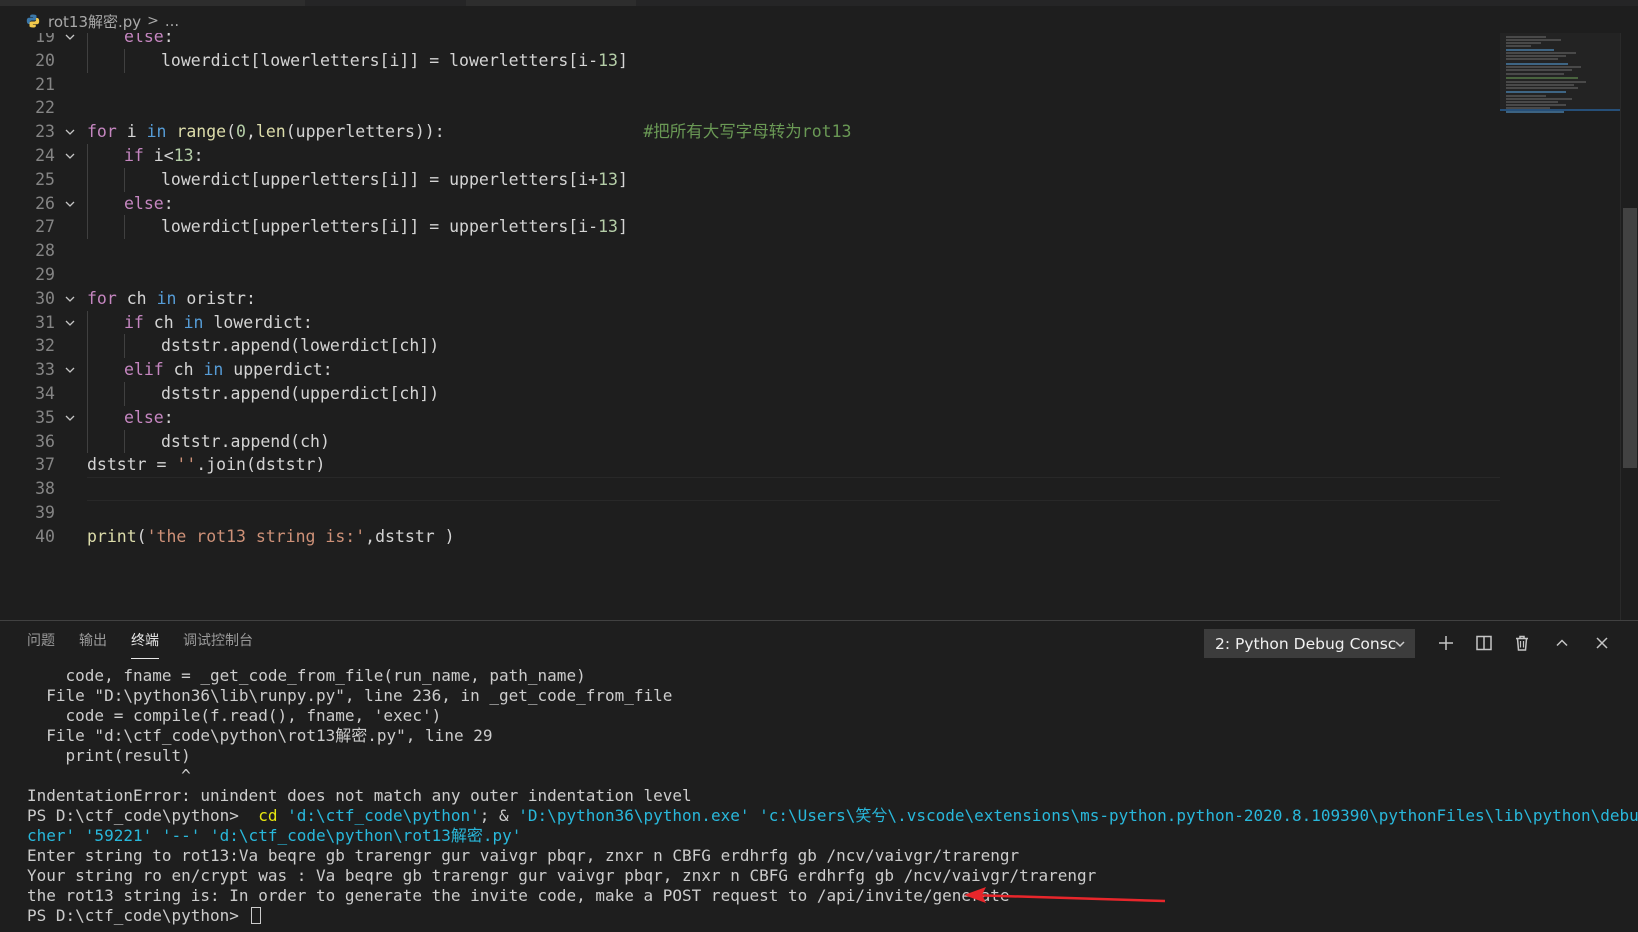 This screenshot has height=932, width=1638. What do you see at coordinates (1522, 643) in the screenshot?
I see `trash-icon` at bounding box center [1522, 643].